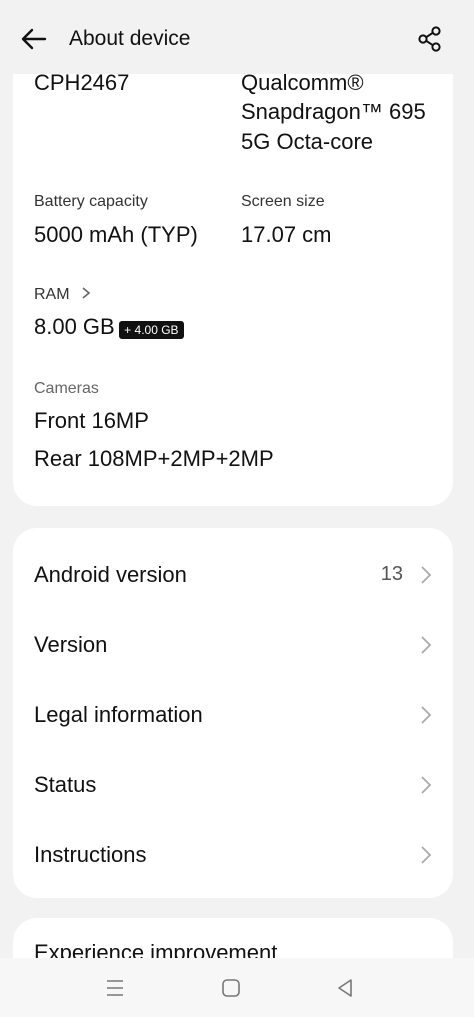 This screenshot has width=474, height=1017. What do you see at coordinates (90, 854) in the screenshot?
I see `menu-item-label: Instructions` at bounding box center [90, 854].